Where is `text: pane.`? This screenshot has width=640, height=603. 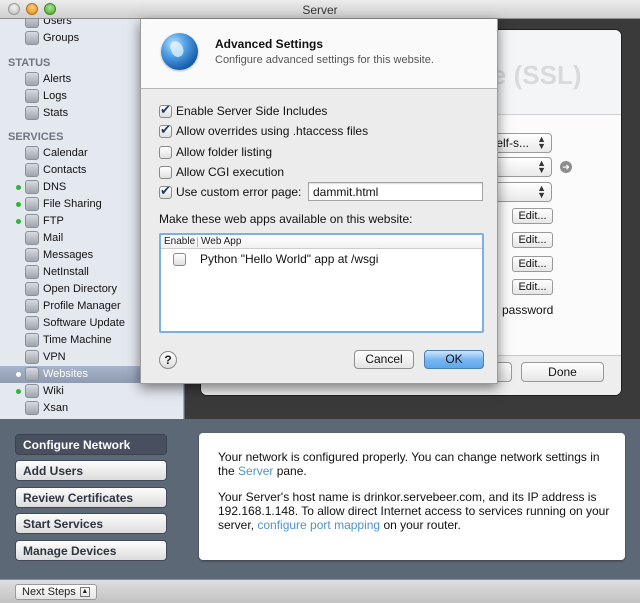 text: pane. is located at coordinates (290, 471).